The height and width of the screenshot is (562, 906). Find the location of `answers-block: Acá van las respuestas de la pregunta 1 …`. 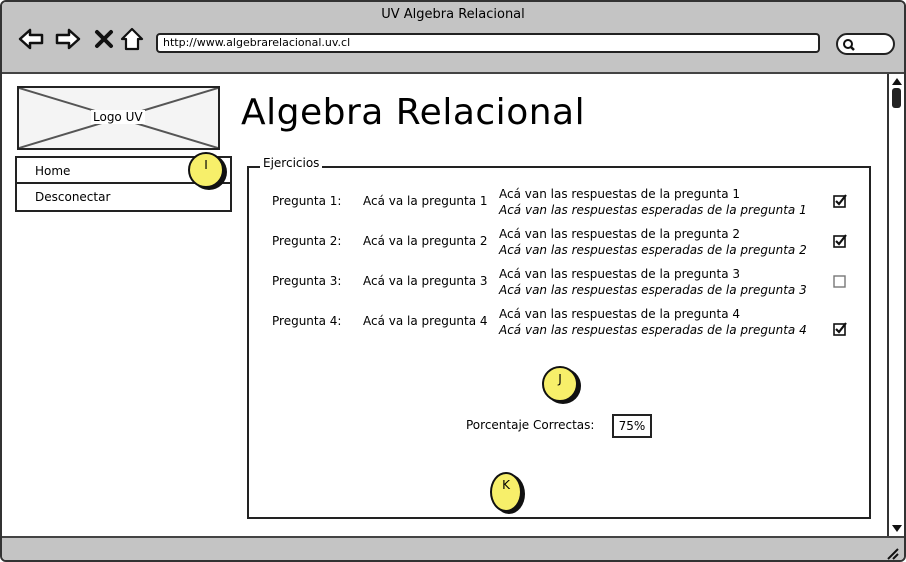

answers-block: Acá van las respuestas de la pregunta 1 … is located at coordinates (653, 202).